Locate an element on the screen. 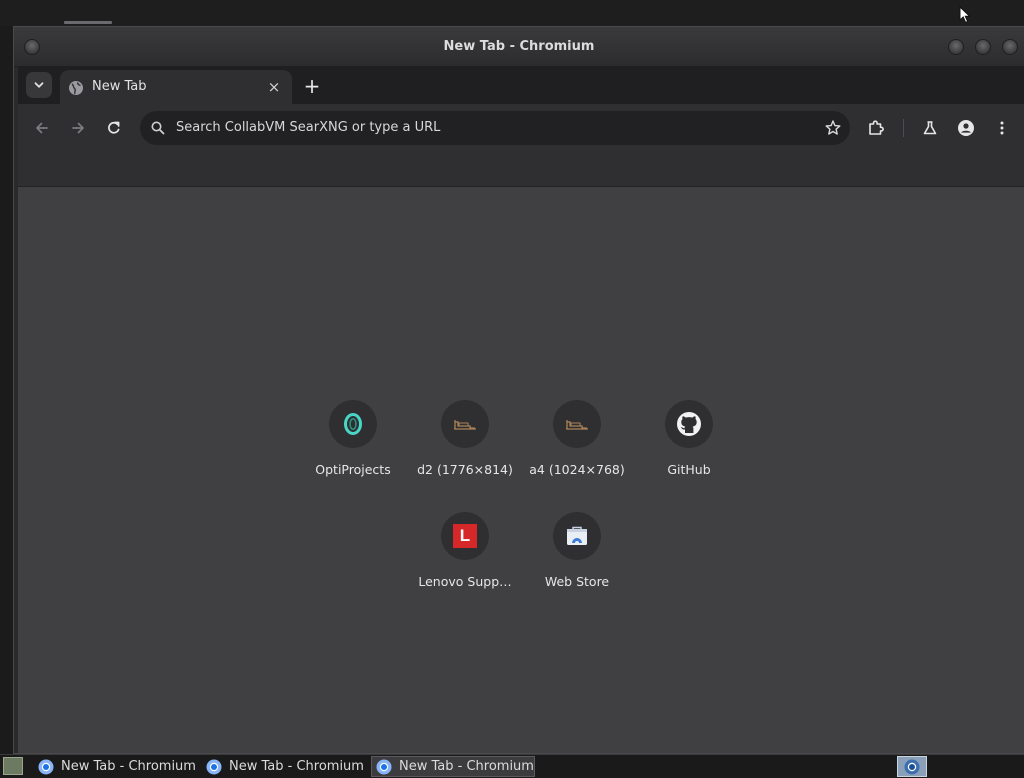 The width and height of the screenshot is (1024, 778). github-icon is located at coordinates (689, 424).